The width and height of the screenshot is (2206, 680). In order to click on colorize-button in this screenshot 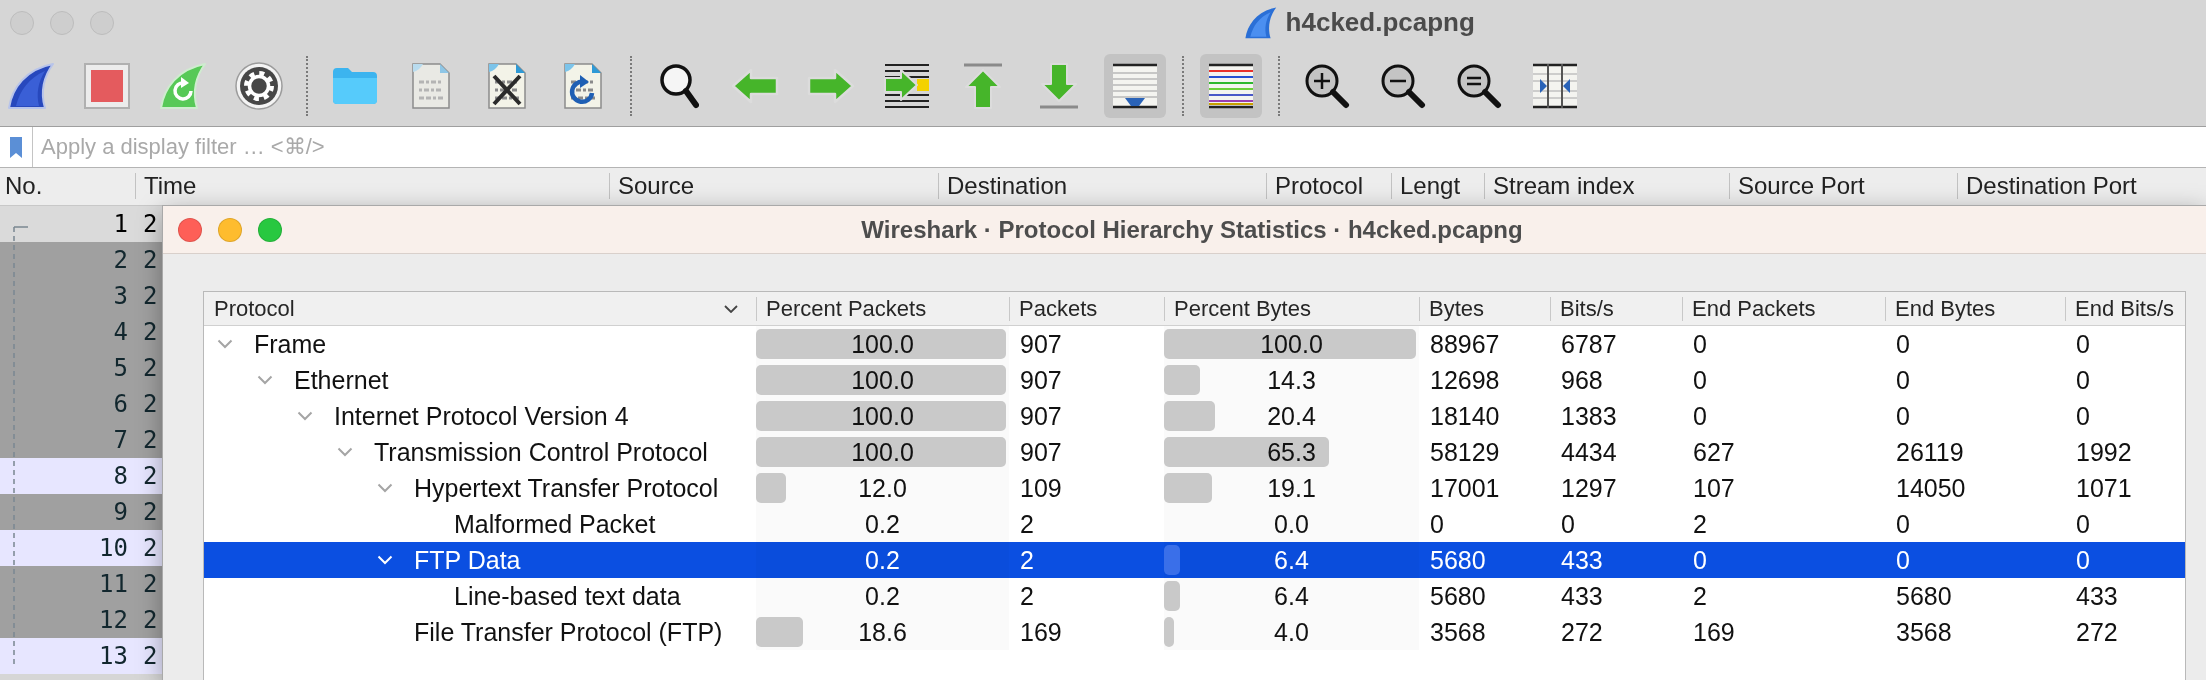, I will do `click(1231, 85)`.